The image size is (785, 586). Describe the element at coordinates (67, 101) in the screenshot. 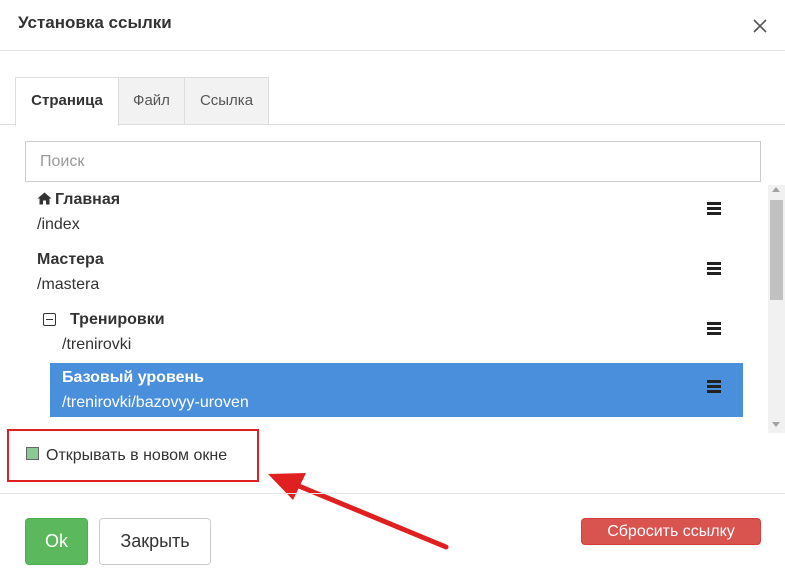

I see `tab-page: Страница` at that location.